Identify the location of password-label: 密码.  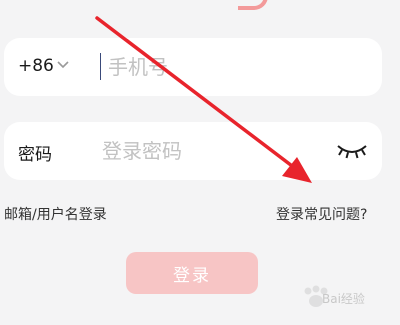
(35, 155).